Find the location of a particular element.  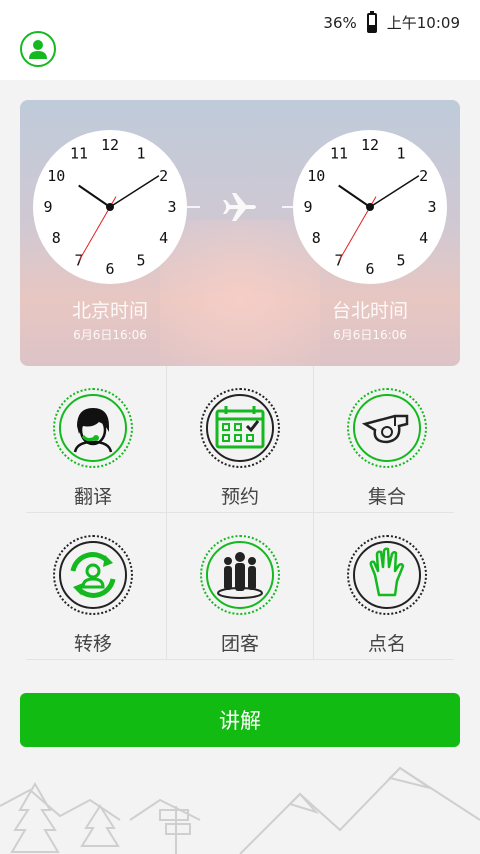

mountain-landscape-illustration is located at coordinates (240, 810).